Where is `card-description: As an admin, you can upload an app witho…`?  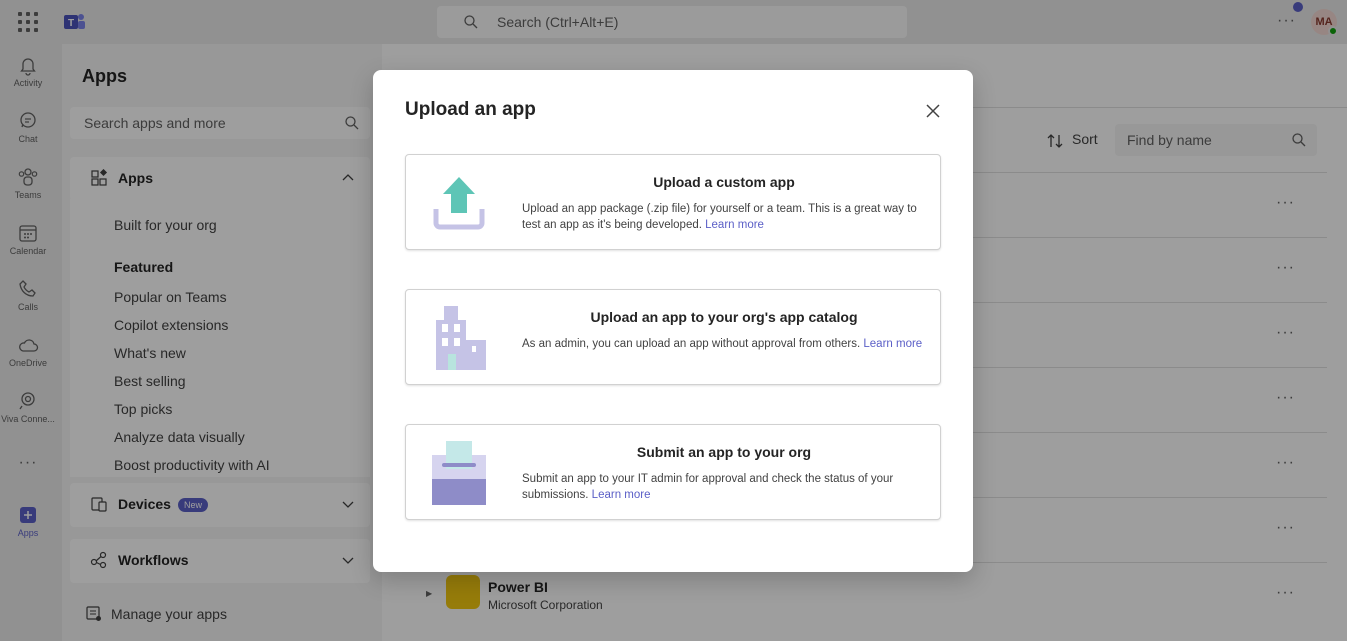
card-description: As an admin, you can upload an app witho… is located at coordinates (724, 344).